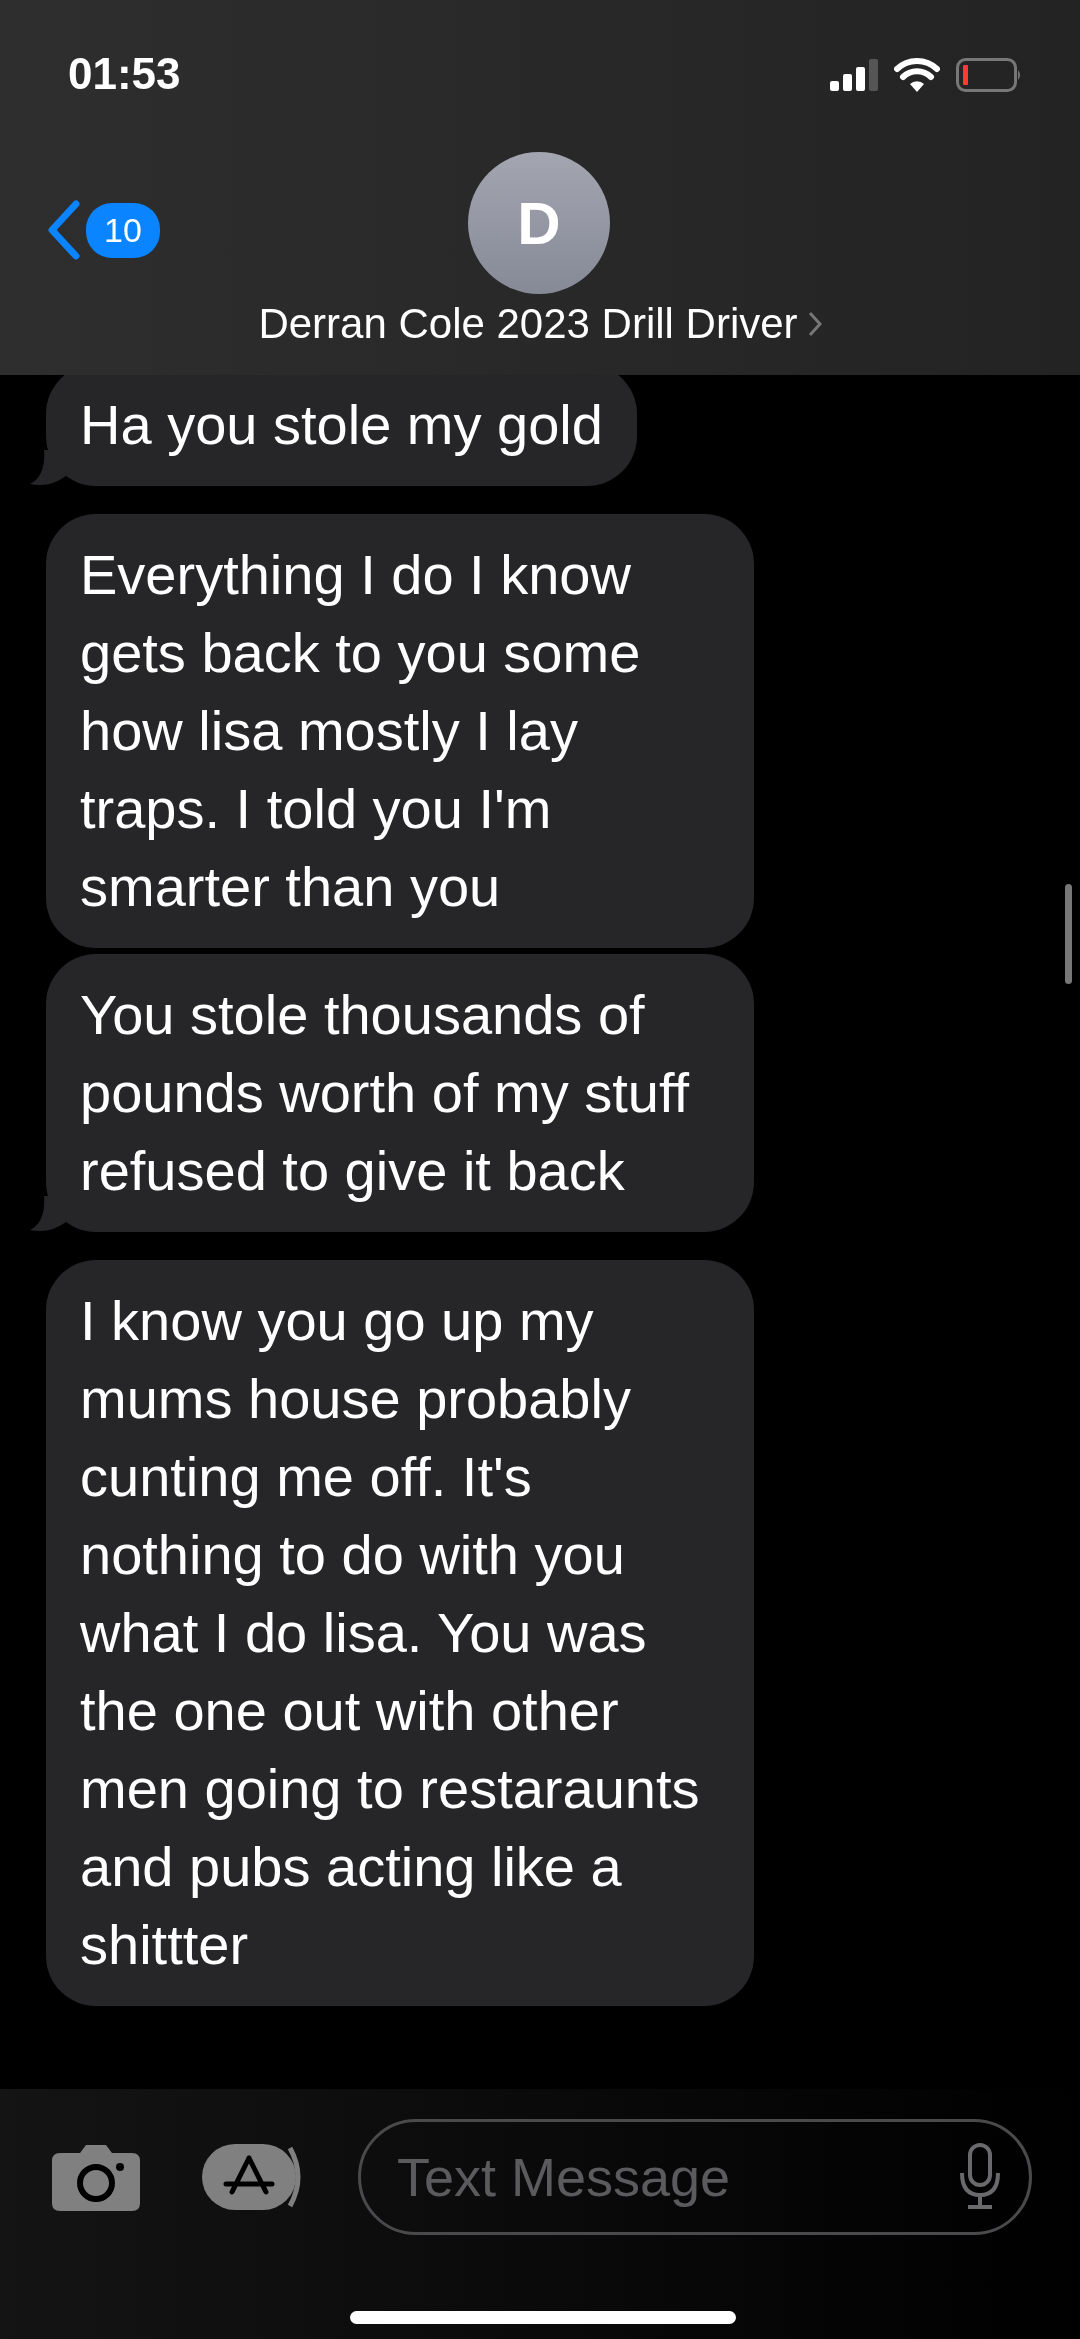  Describe the element at coordinates (64, 230) in the screenshot. I see `chevron-left-icon` at that location.